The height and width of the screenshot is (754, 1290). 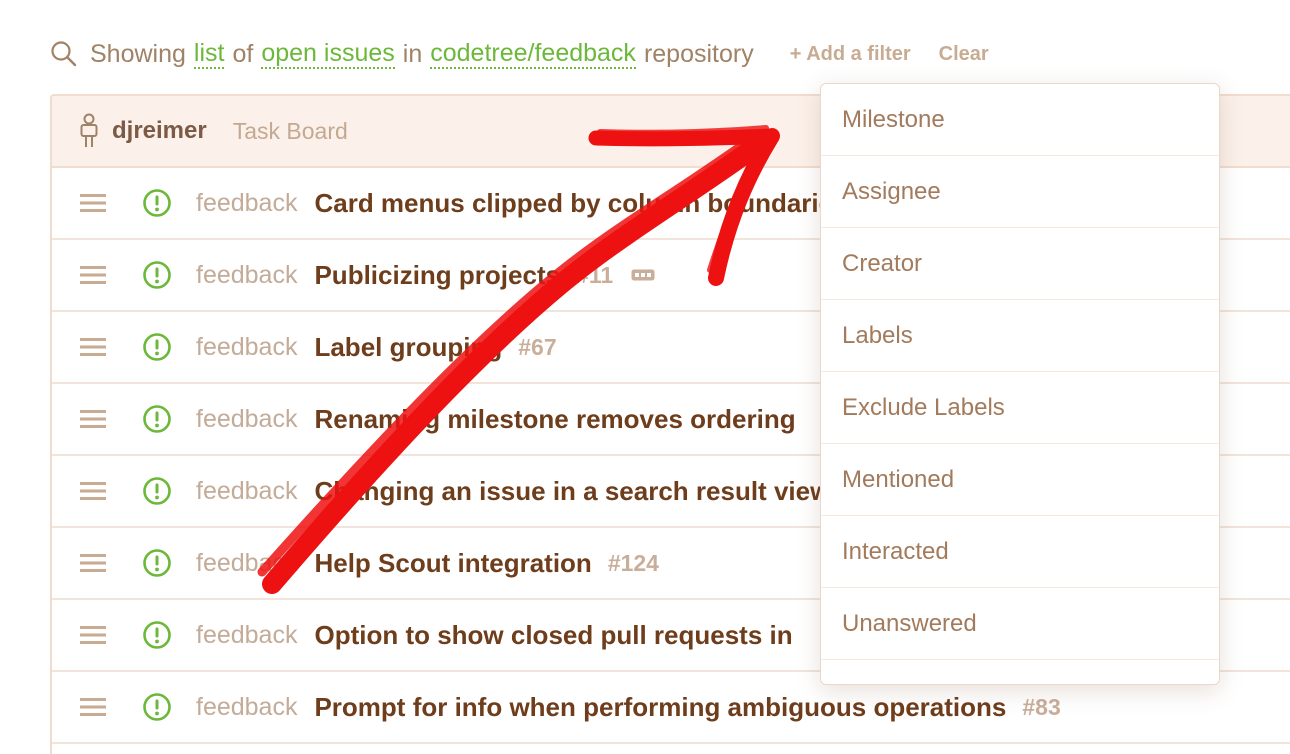 I want to click on board-user-name: djreimer, so click(x=159, y=131).